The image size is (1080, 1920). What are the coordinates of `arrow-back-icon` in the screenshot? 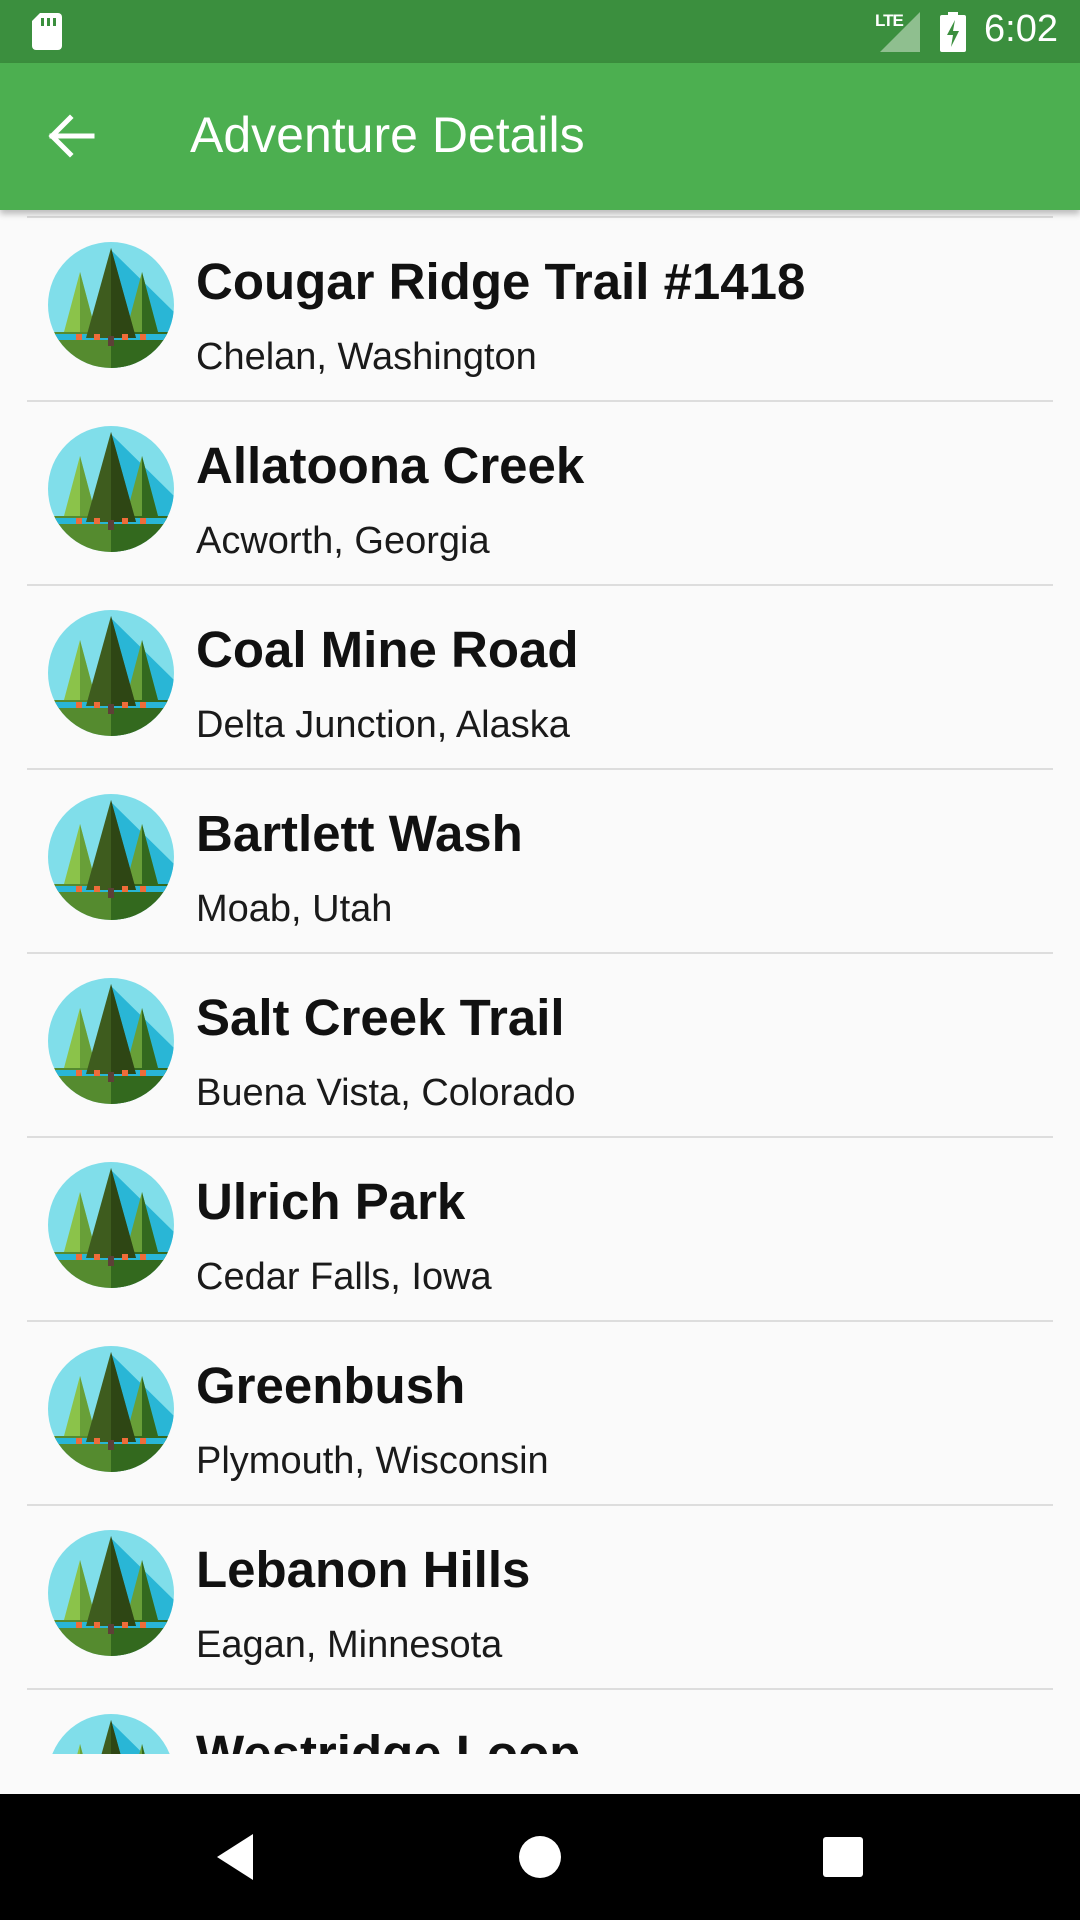 It's located at (71, 136).